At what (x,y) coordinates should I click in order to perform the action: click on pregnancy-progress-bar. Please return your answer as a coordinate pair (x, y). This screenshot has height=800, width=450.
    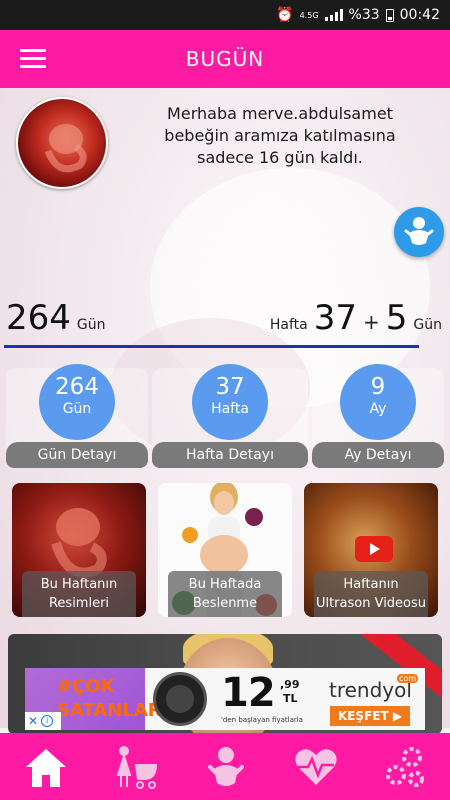
    Looking at the image, I should click on (225, 346).